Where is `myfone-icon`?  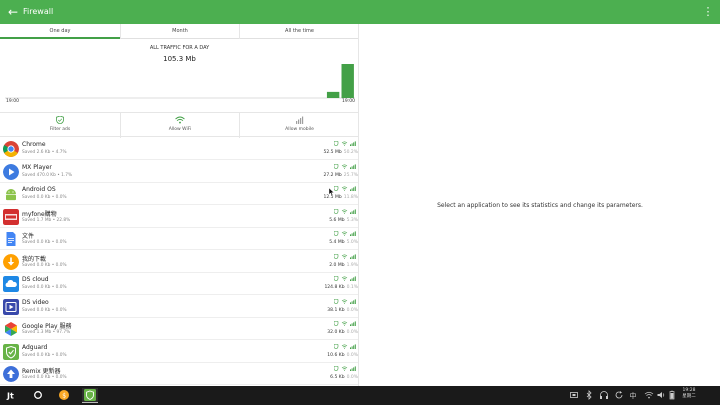 myfone-icon is located at coordinates (11, 216).